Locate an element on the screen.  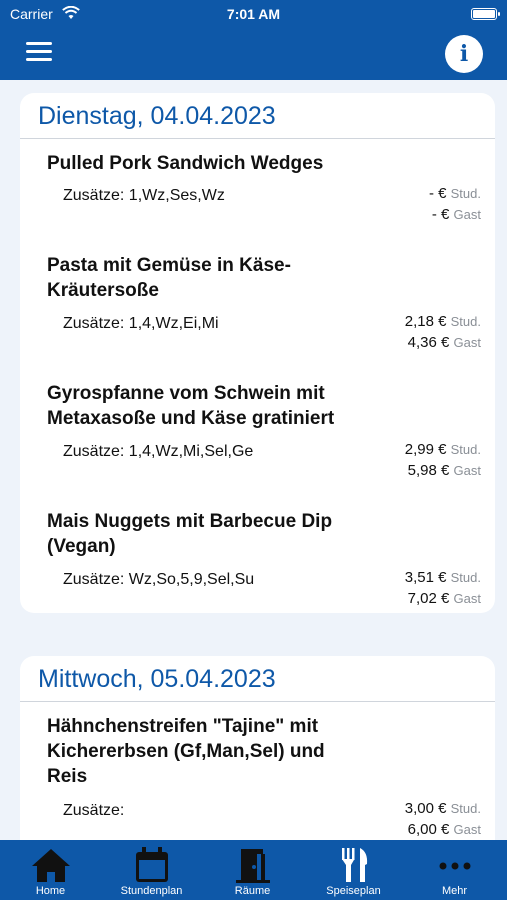
price-guest: - € is located at coordinates (440, 214).